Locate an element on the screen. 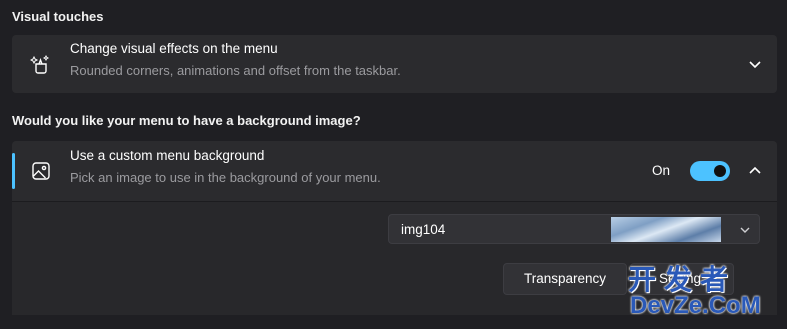 The height and width of the screenshot is (329, 787). sparkle-paint-icon is located at coordinates (40, 64).